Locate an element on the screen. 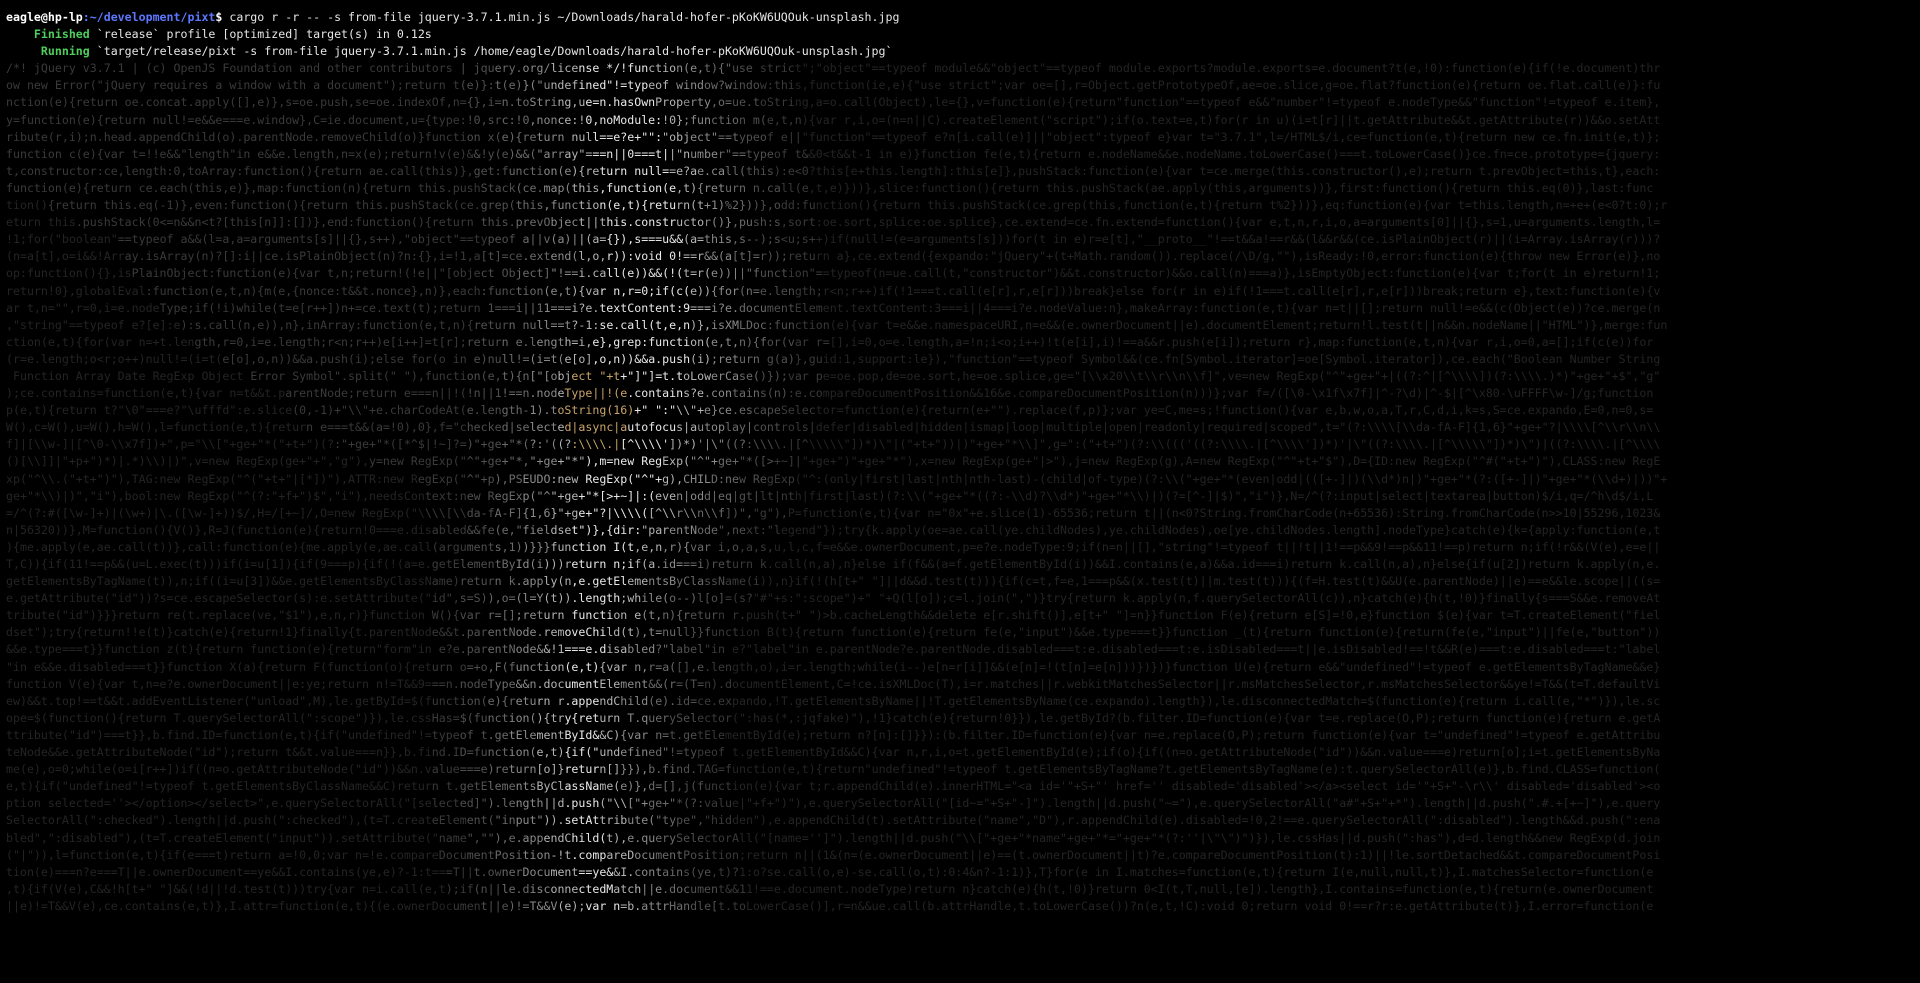  status-word-finished: Finished is located at coordinates (48, 34).